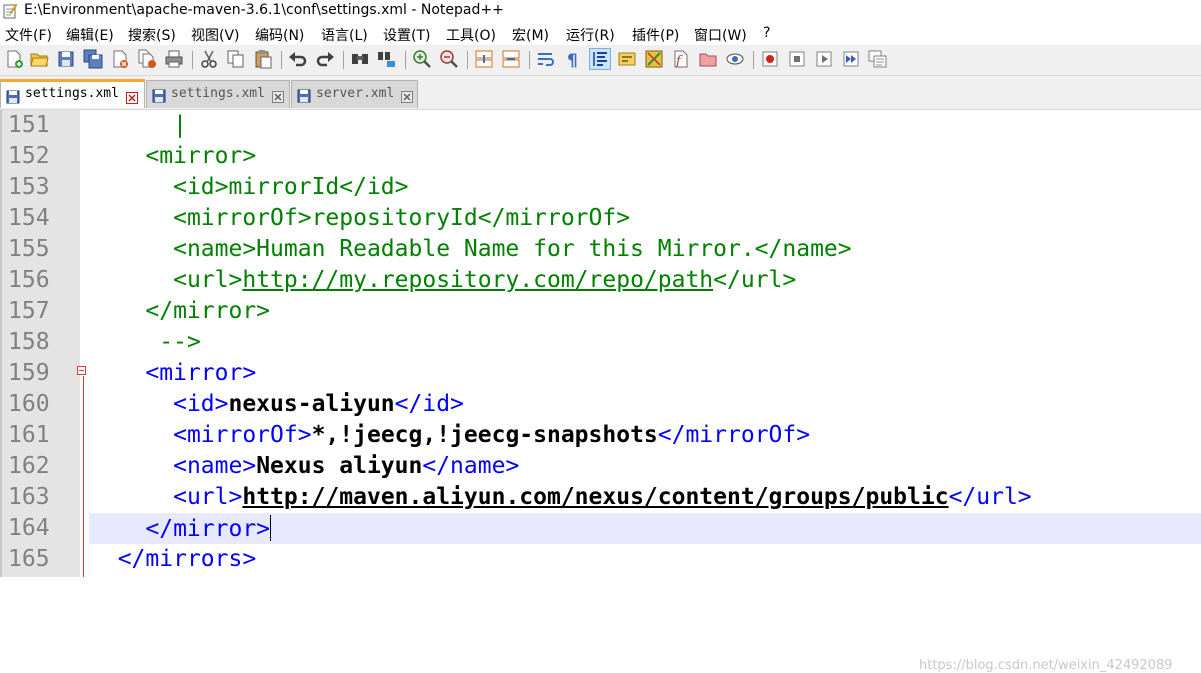  I want to click on run-macro-multiple-icon, so click(851, 59).